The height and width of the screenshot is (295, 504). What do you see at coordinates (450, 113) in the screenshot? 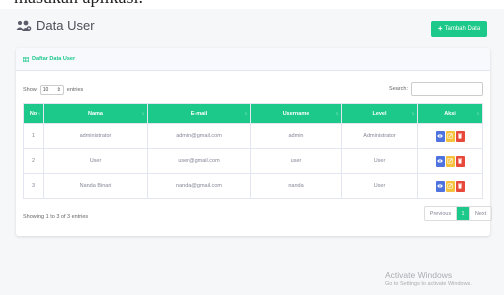
I see `col-header-aksi: Aksi ↑↓` at bounding box center [450, 113].